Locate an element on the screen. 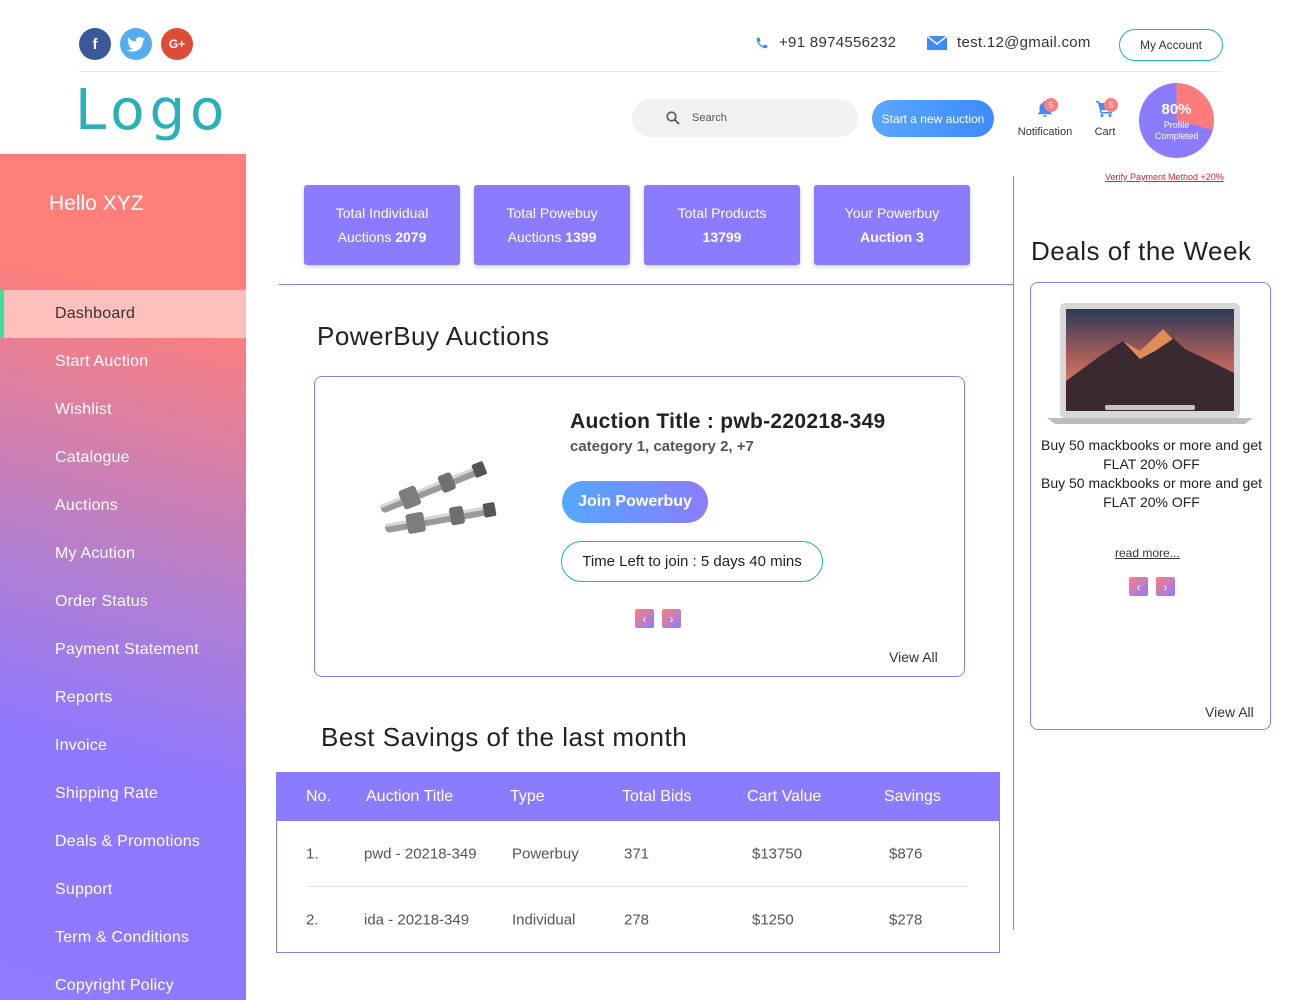  sidebar-item-order-status: Order Status is located at coordinates (123, 602).